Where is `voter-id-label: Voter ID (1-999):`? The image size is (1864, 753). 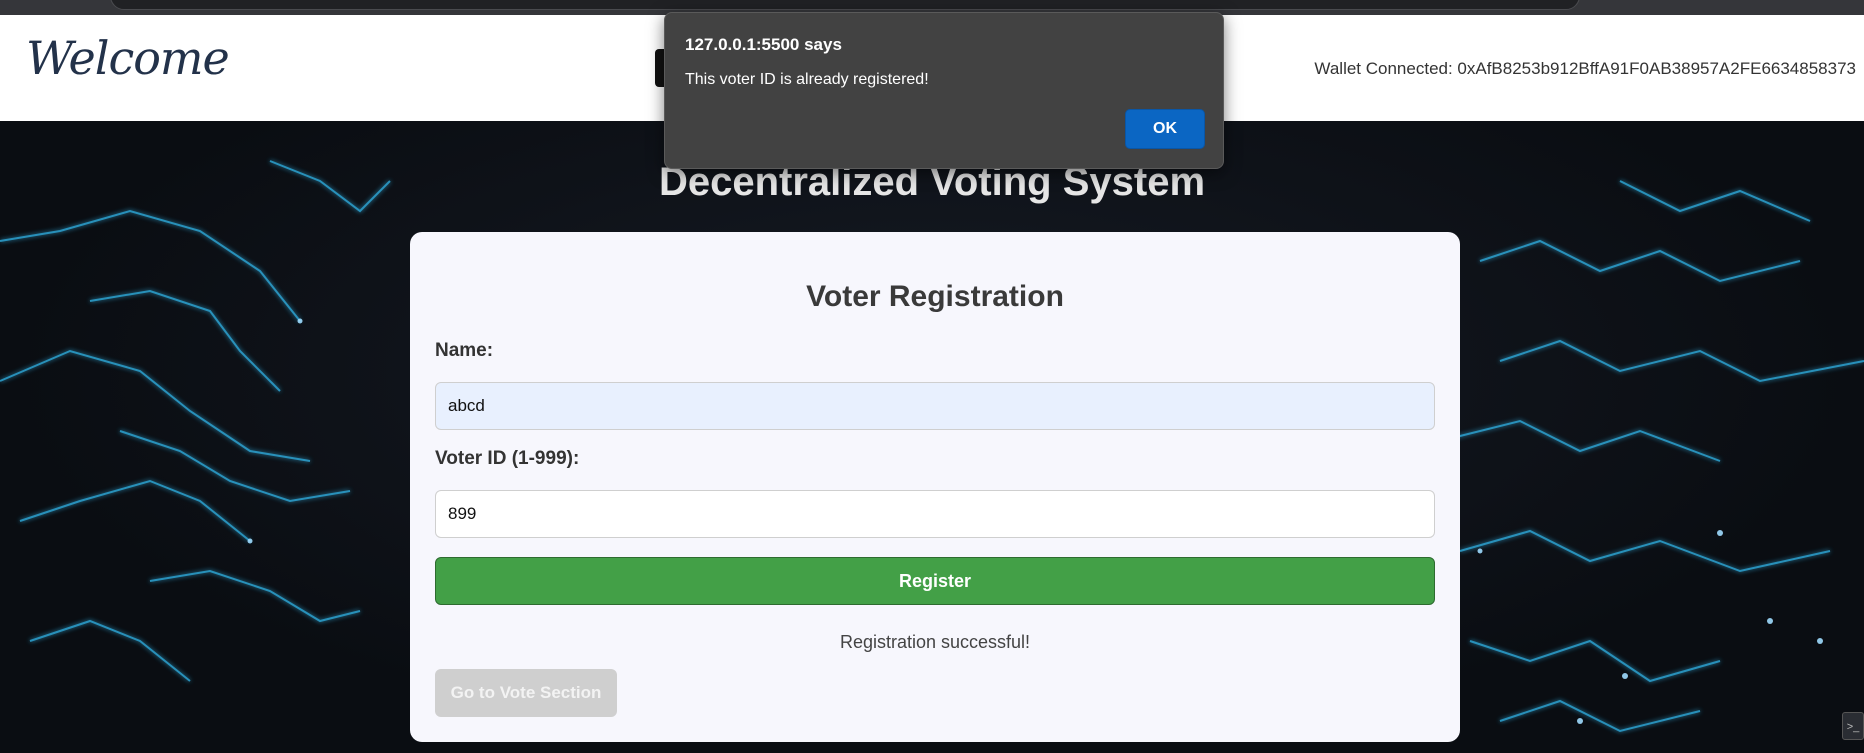 voter-id-label: Voter ID (1-999): is located at coordinates (507, 458).